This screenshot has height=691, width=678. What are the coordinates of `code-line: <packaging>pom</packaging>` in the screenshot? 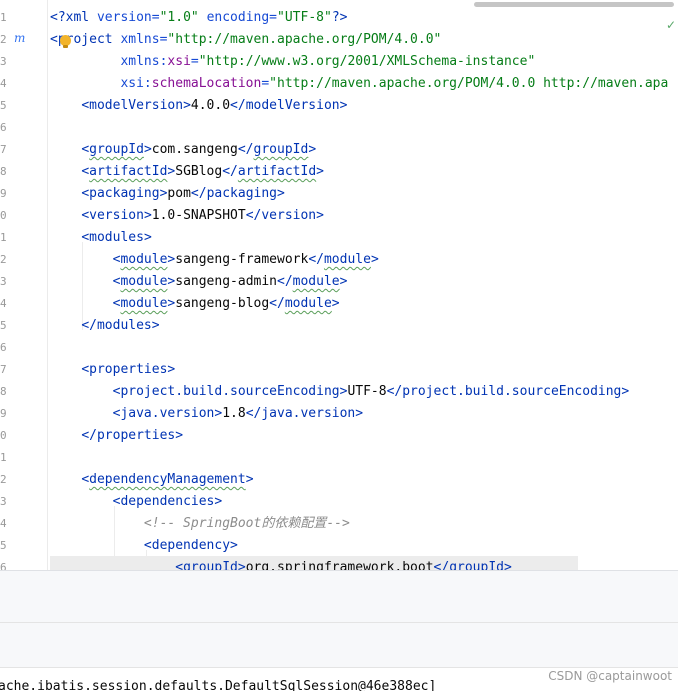 It's located at (183, 193).